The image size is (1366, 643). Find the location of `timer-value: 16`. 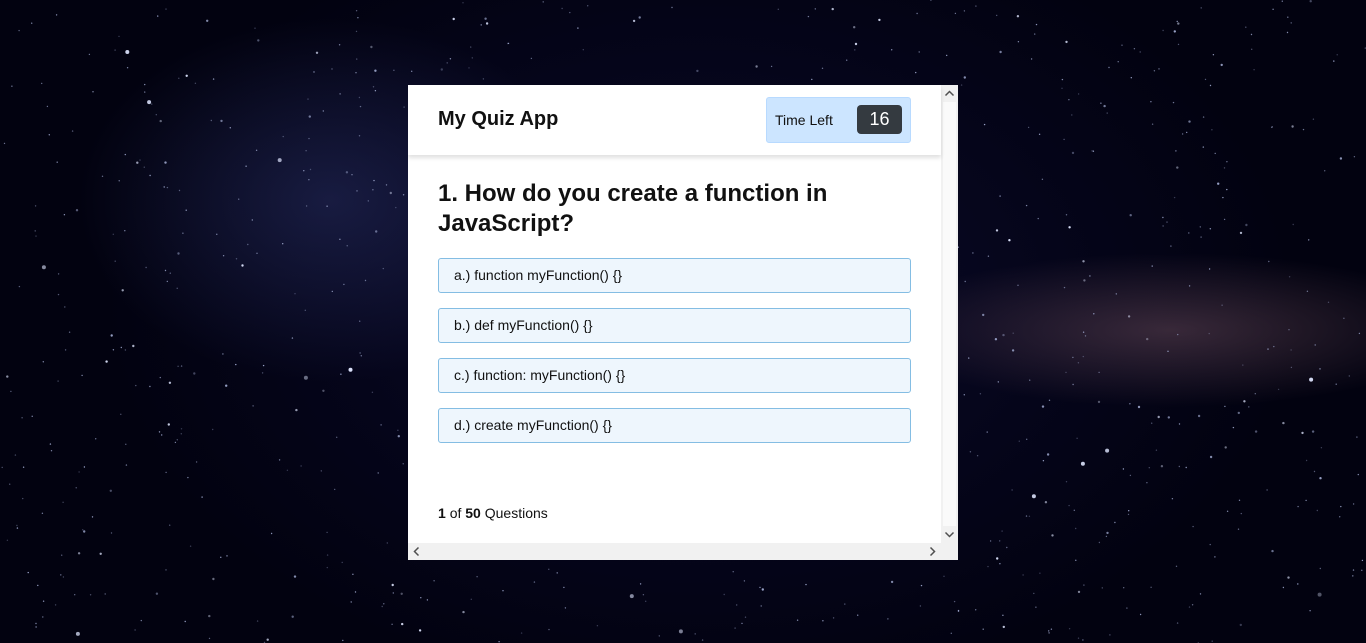

timer-value: 16 is located at coordinates (879, 119).